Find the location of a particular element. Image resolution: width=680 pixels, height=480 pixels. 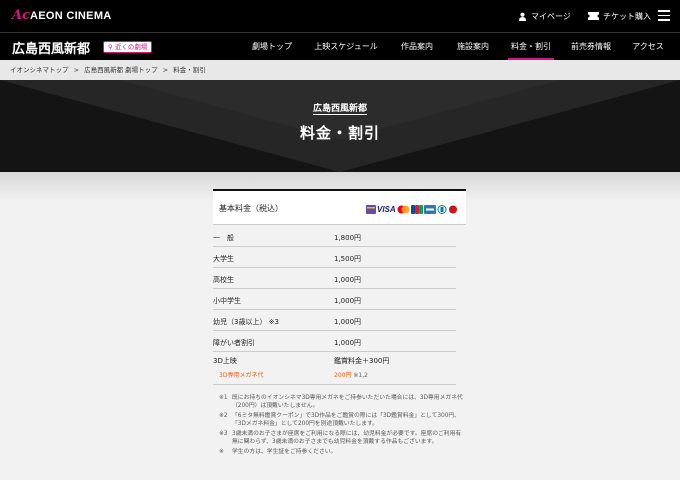

hero-subtitle: 広島西風新都 is located at coordinates (339, 109).